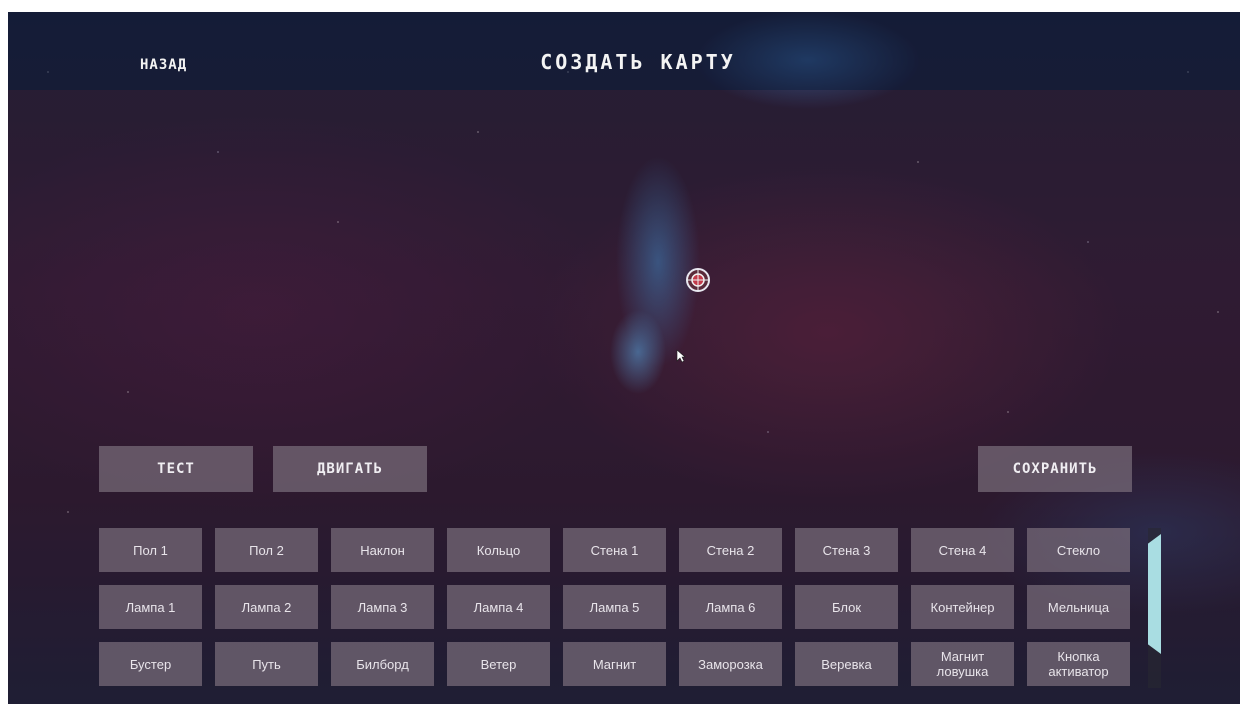 The width and height of the screenshot is (1246, 704). Describe the element at coordinates (163, 65) in the screenshot. I see `back-button: НАЗАД` at that location.